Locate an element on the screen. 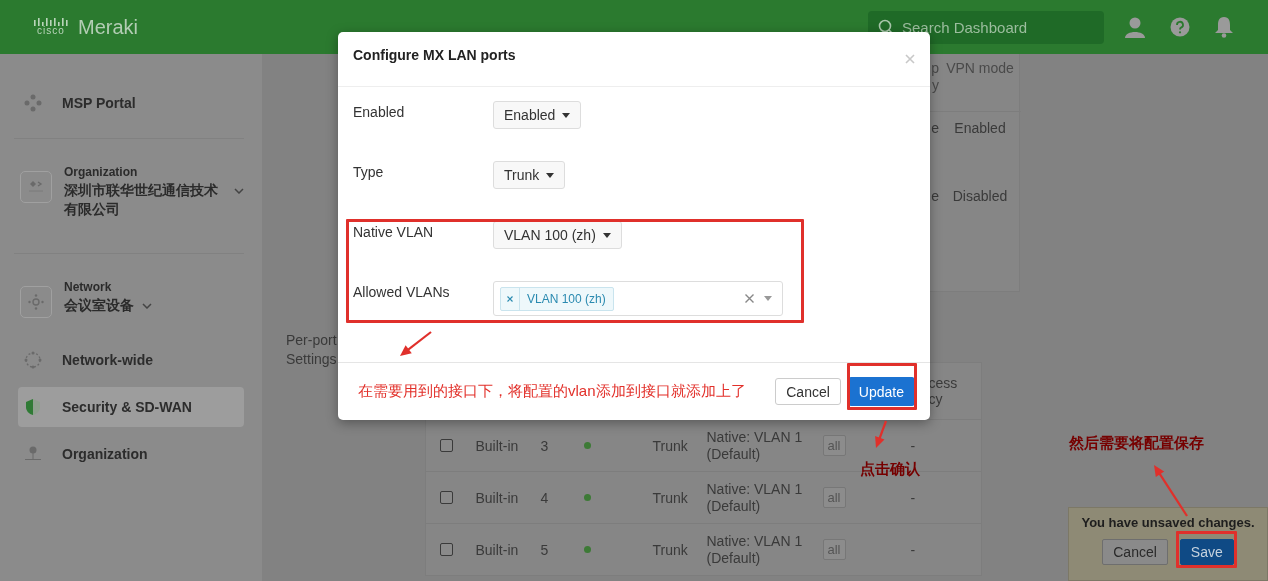 Image resolution: width=1268 pixels, height=581 pixels. unsaved-message: You have unsaved changes. is located at coordinates (1168, 522).